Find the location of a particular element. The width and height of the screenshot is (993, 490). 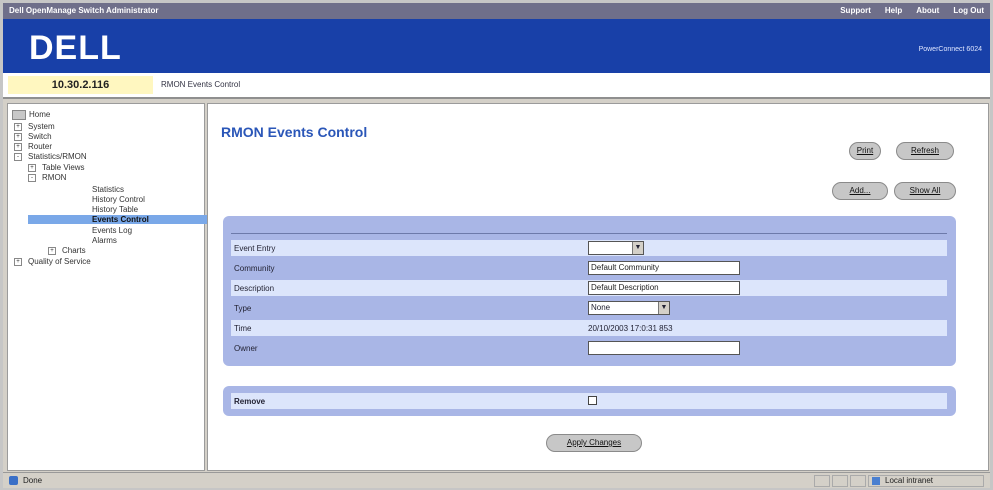

brand-bar: DELL PowerConnect 6024 is located at coordinates (496, 46).